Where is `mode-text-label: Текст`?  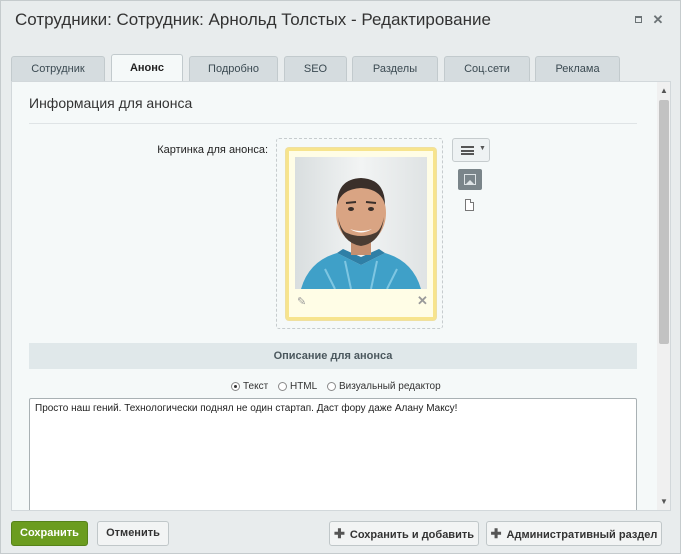
mode-text-label: Текст is located at coordinates (256, 386).